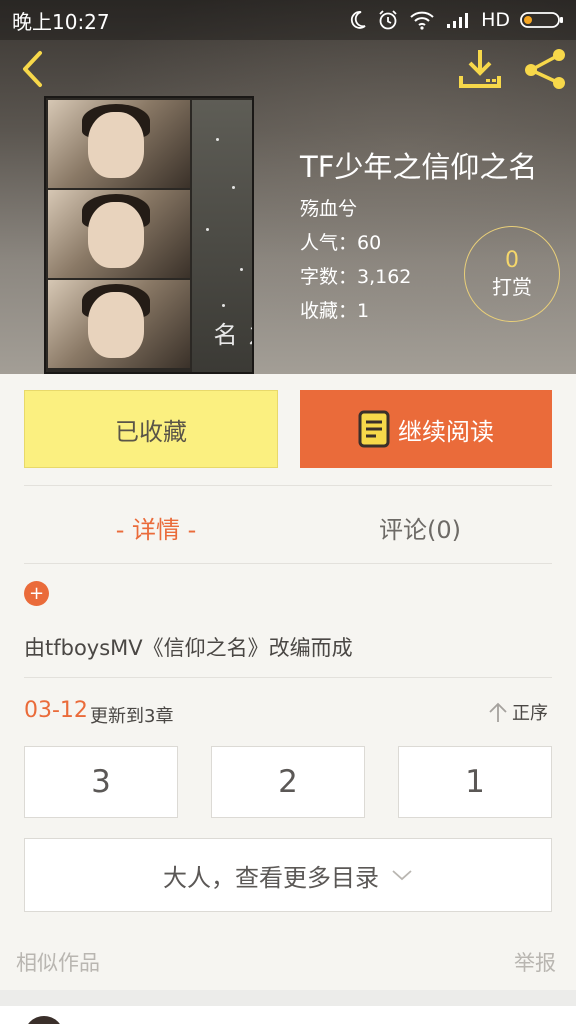 Image resolution: width=576 pixels, height=1024 pixels. What do you see at coordinates (132, 716) in the screenshot?
I see `update-status: 更新到3章` at bounding box center [132, 716].